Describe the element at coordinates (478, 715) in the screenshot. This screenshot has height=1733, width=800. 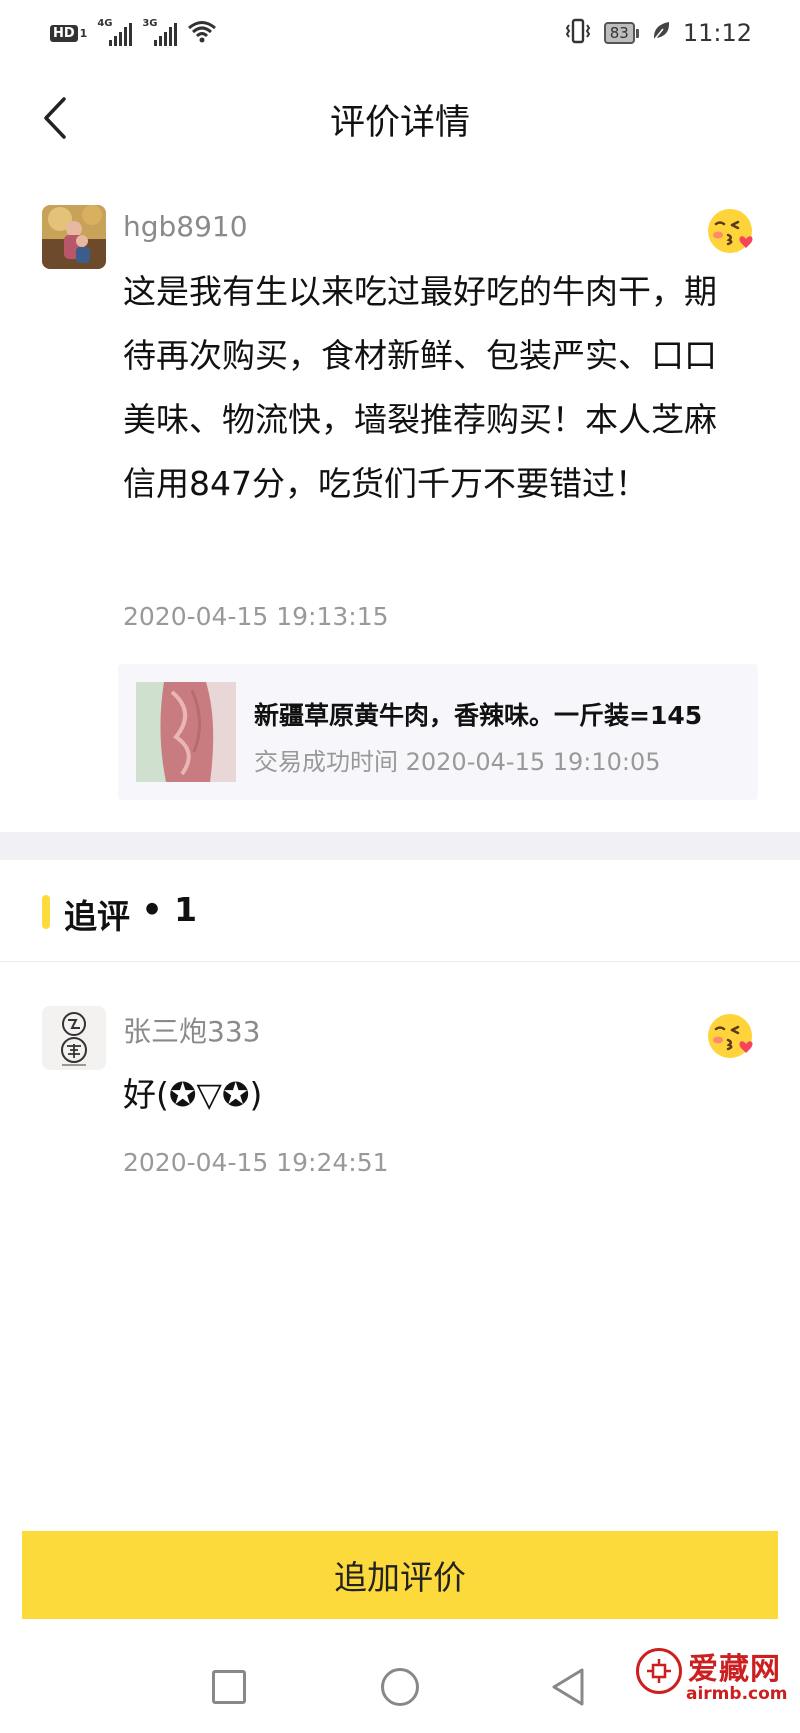
I see `product-name: 新疆草原黄牛肉，香辣味。一斤装=145` at that location.